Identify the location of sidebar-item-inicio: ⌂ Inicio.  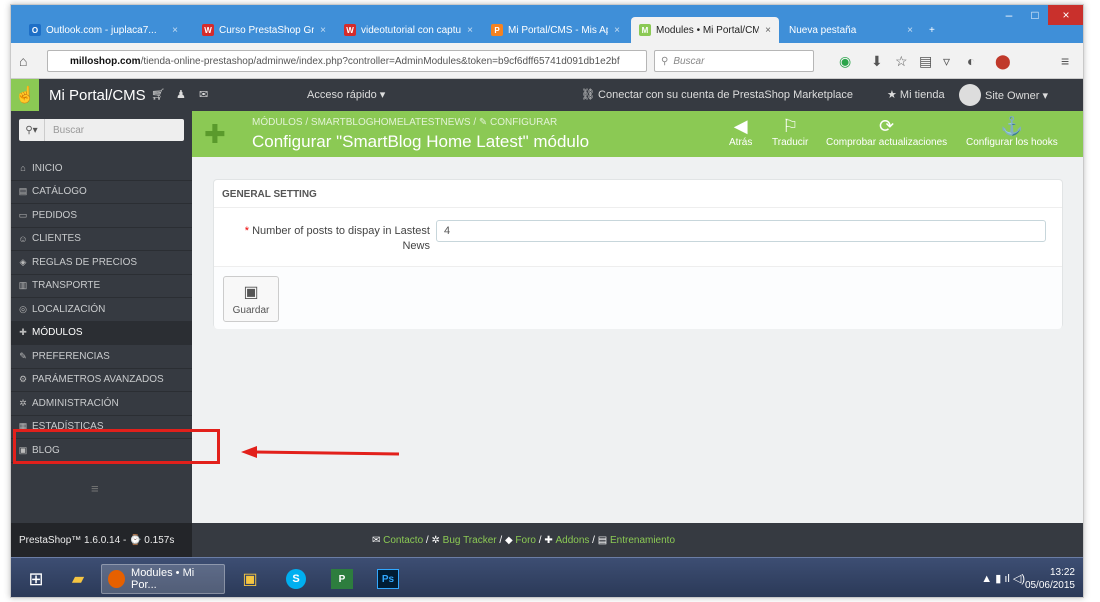
(101, 169).